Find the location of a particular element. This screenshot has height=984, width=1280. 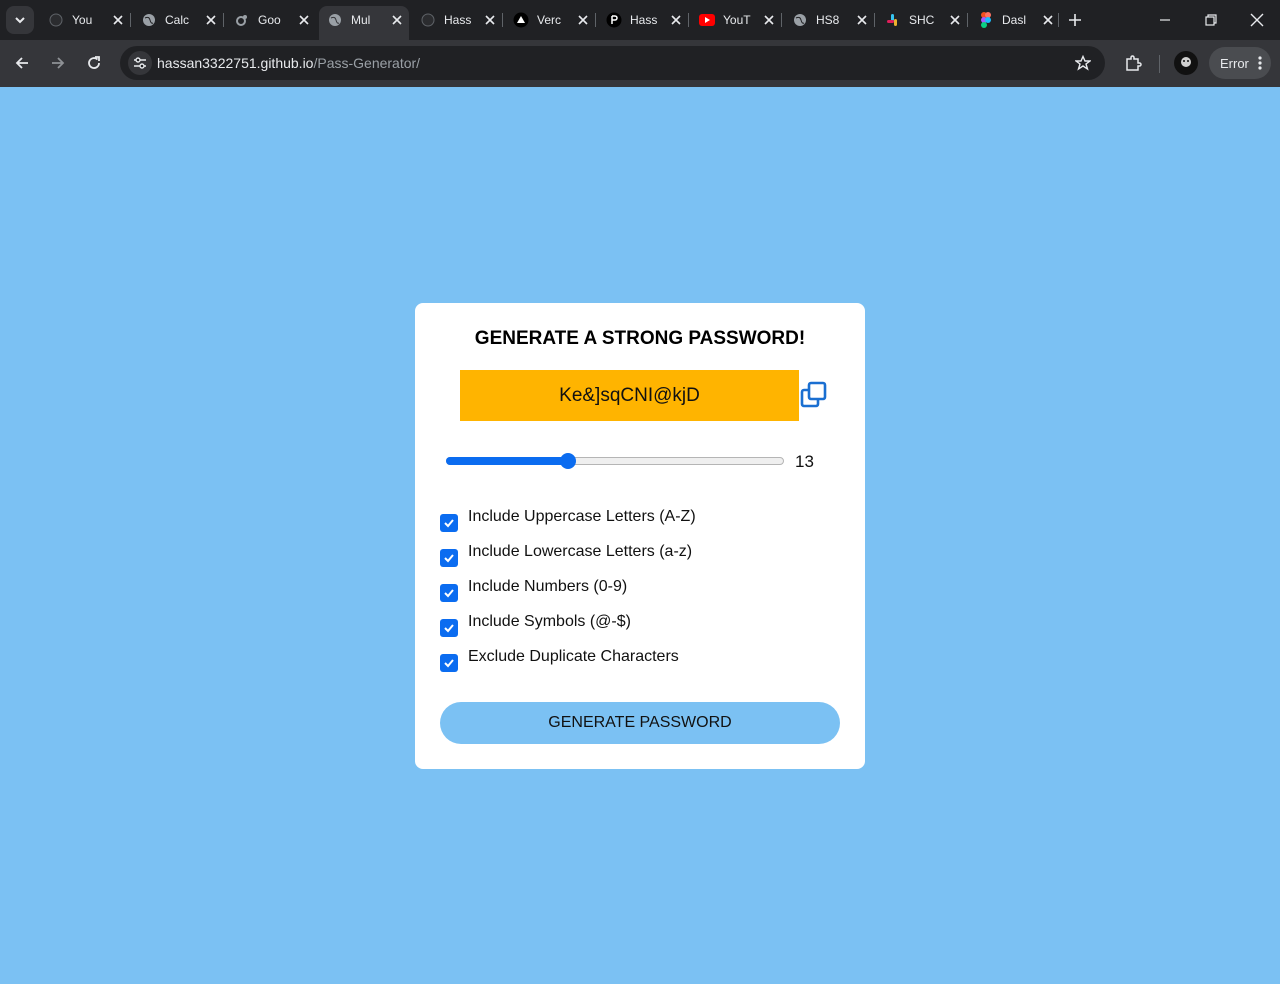

numbers-checkbox is located at coordinates (449, 593).